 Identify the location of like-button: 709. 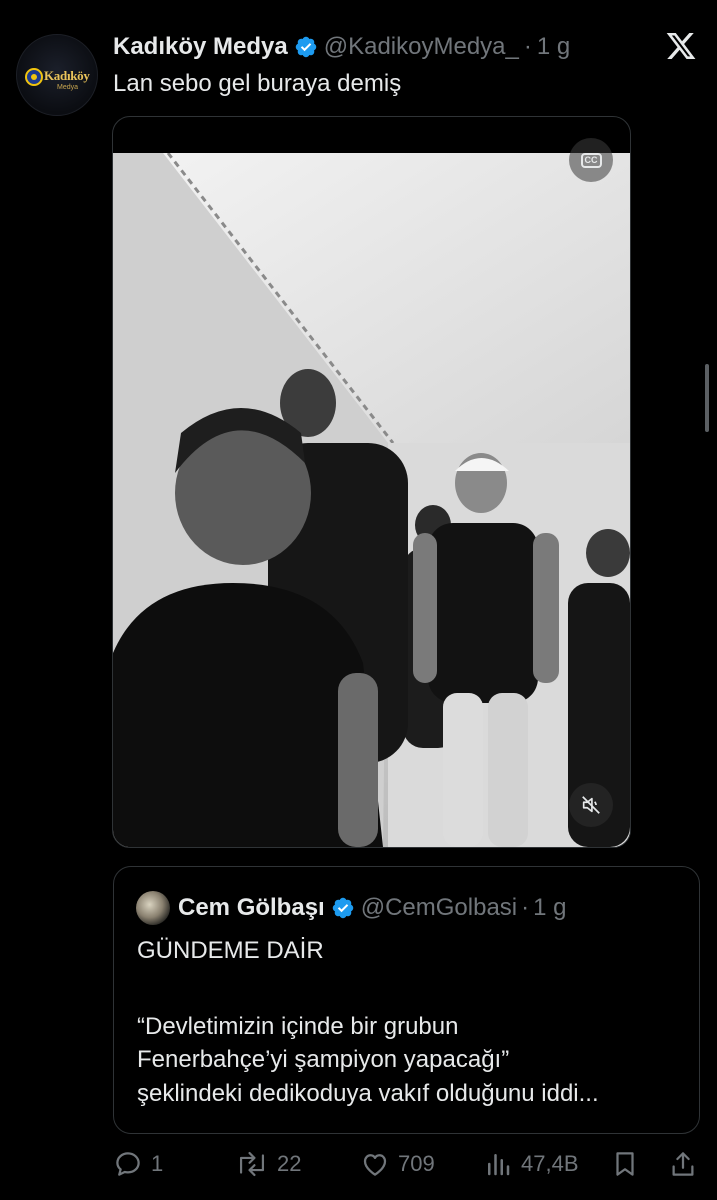
(397, 1164).